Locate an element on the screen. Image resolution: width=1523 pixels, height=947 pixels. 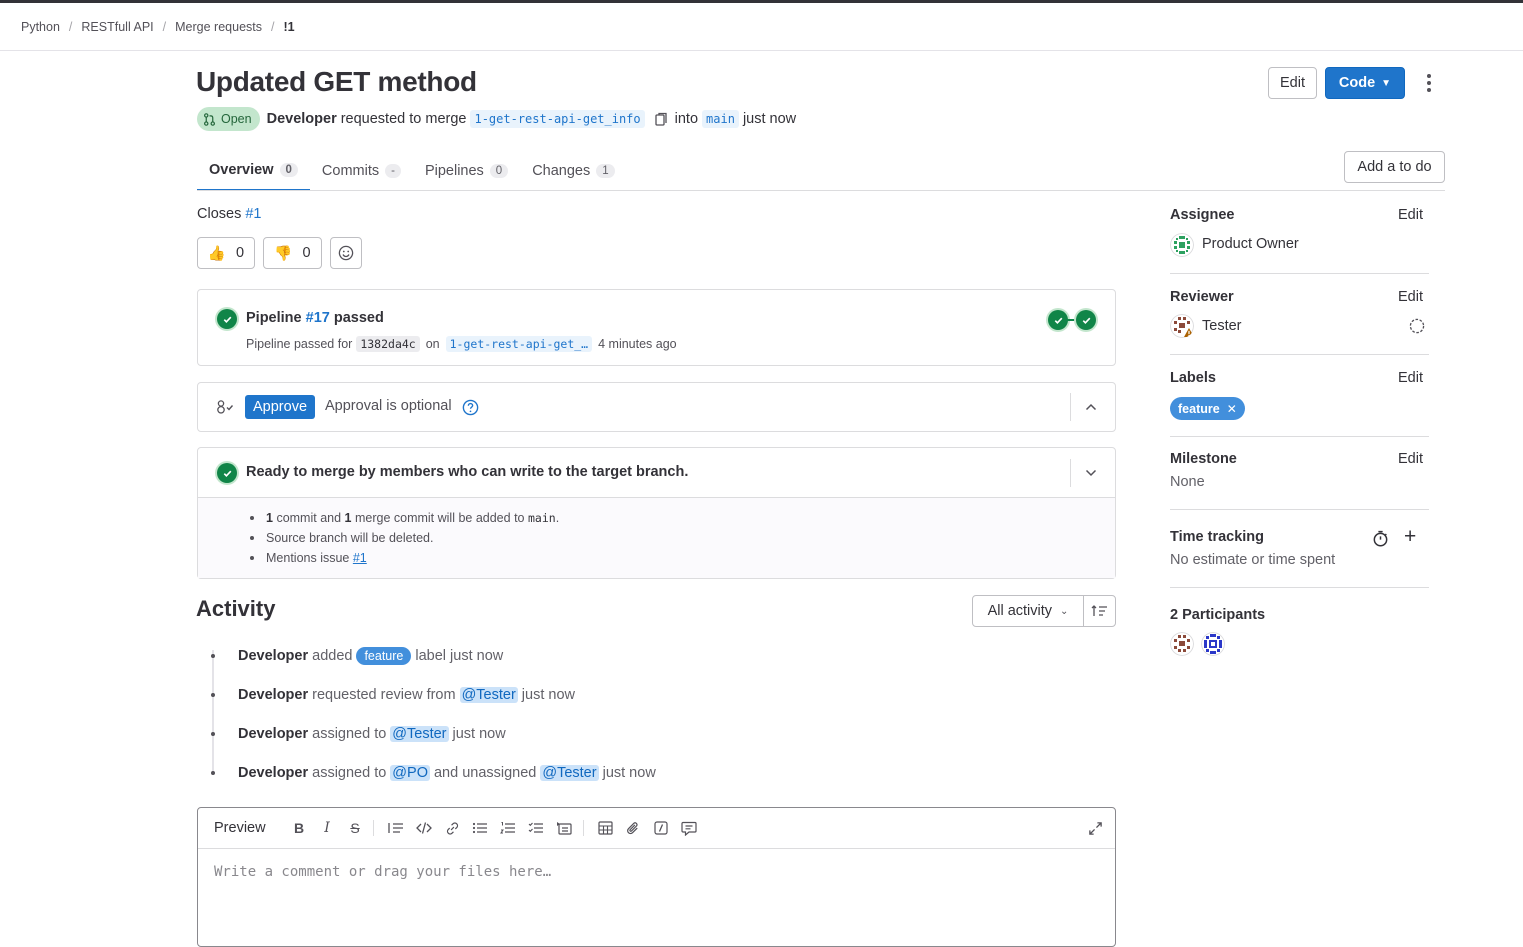
assignee-name: Product Owner is located at coordinates (1250, 244).